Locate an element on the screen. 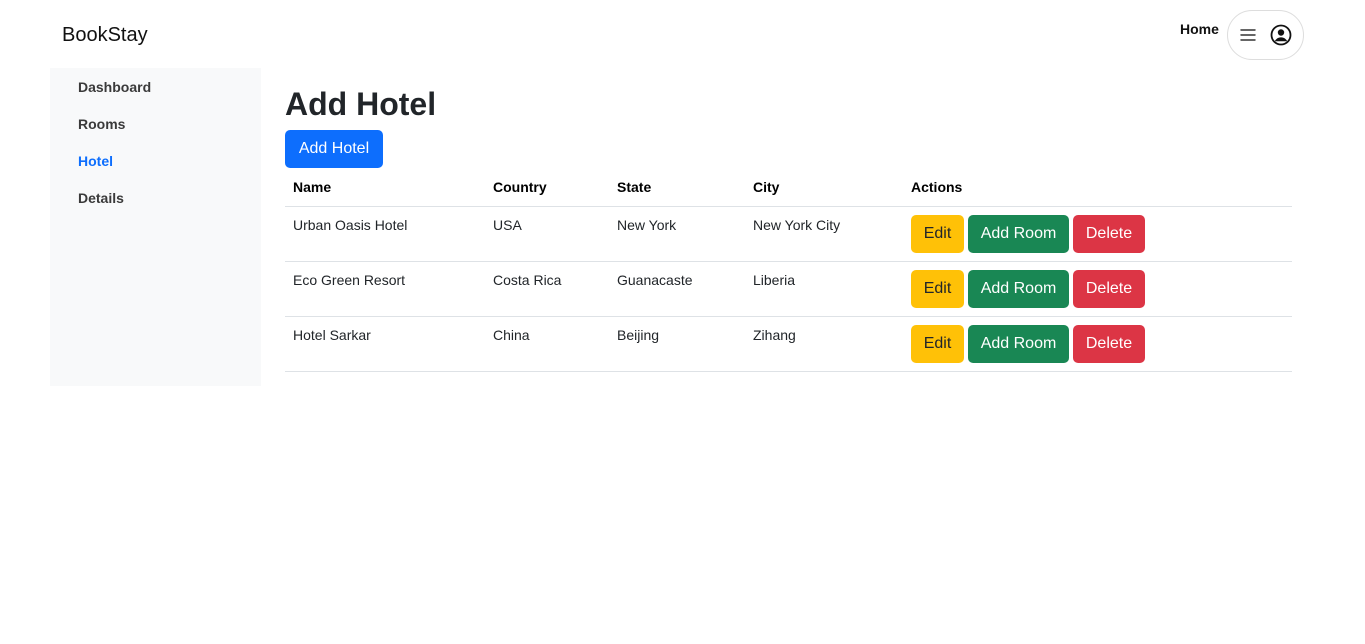 Image resolution: width=1365 pixels, height=644 pixels. sidebar: Dashboard Rooms Hotel Details is located at coordinates (155, 227).